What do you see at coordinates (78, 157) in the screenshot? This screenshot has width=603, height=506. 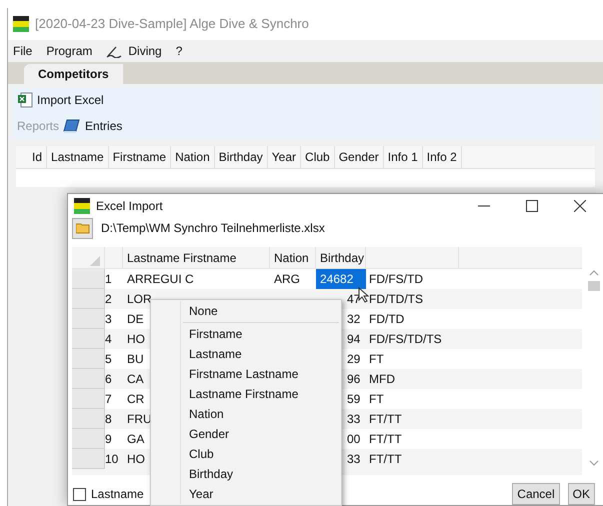 I see `column-header: Lastname` at bounding box center [78, 157].